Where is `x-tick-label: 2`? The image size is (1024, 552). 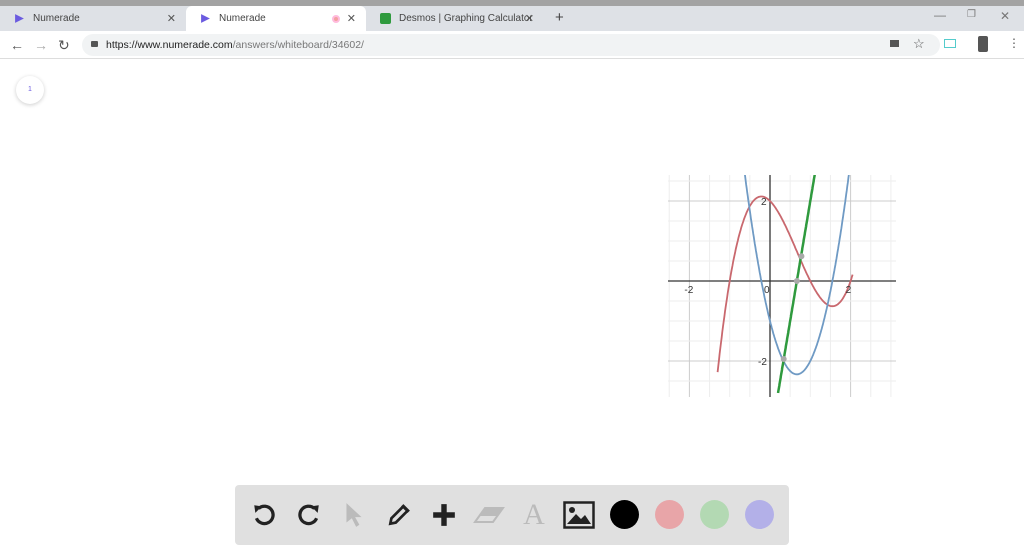 x-tick-label: 2 is located at coordinates (849, 290).